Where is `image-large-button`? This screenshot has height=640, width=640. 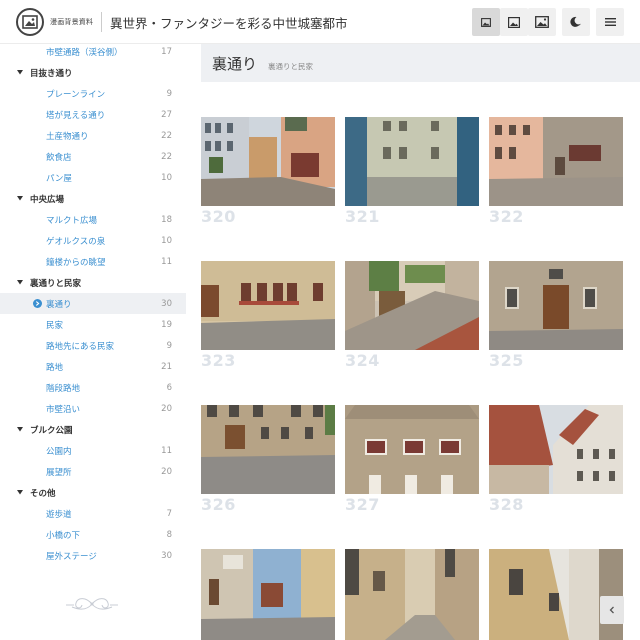
image-large-button is located at coordinates (542, 22).